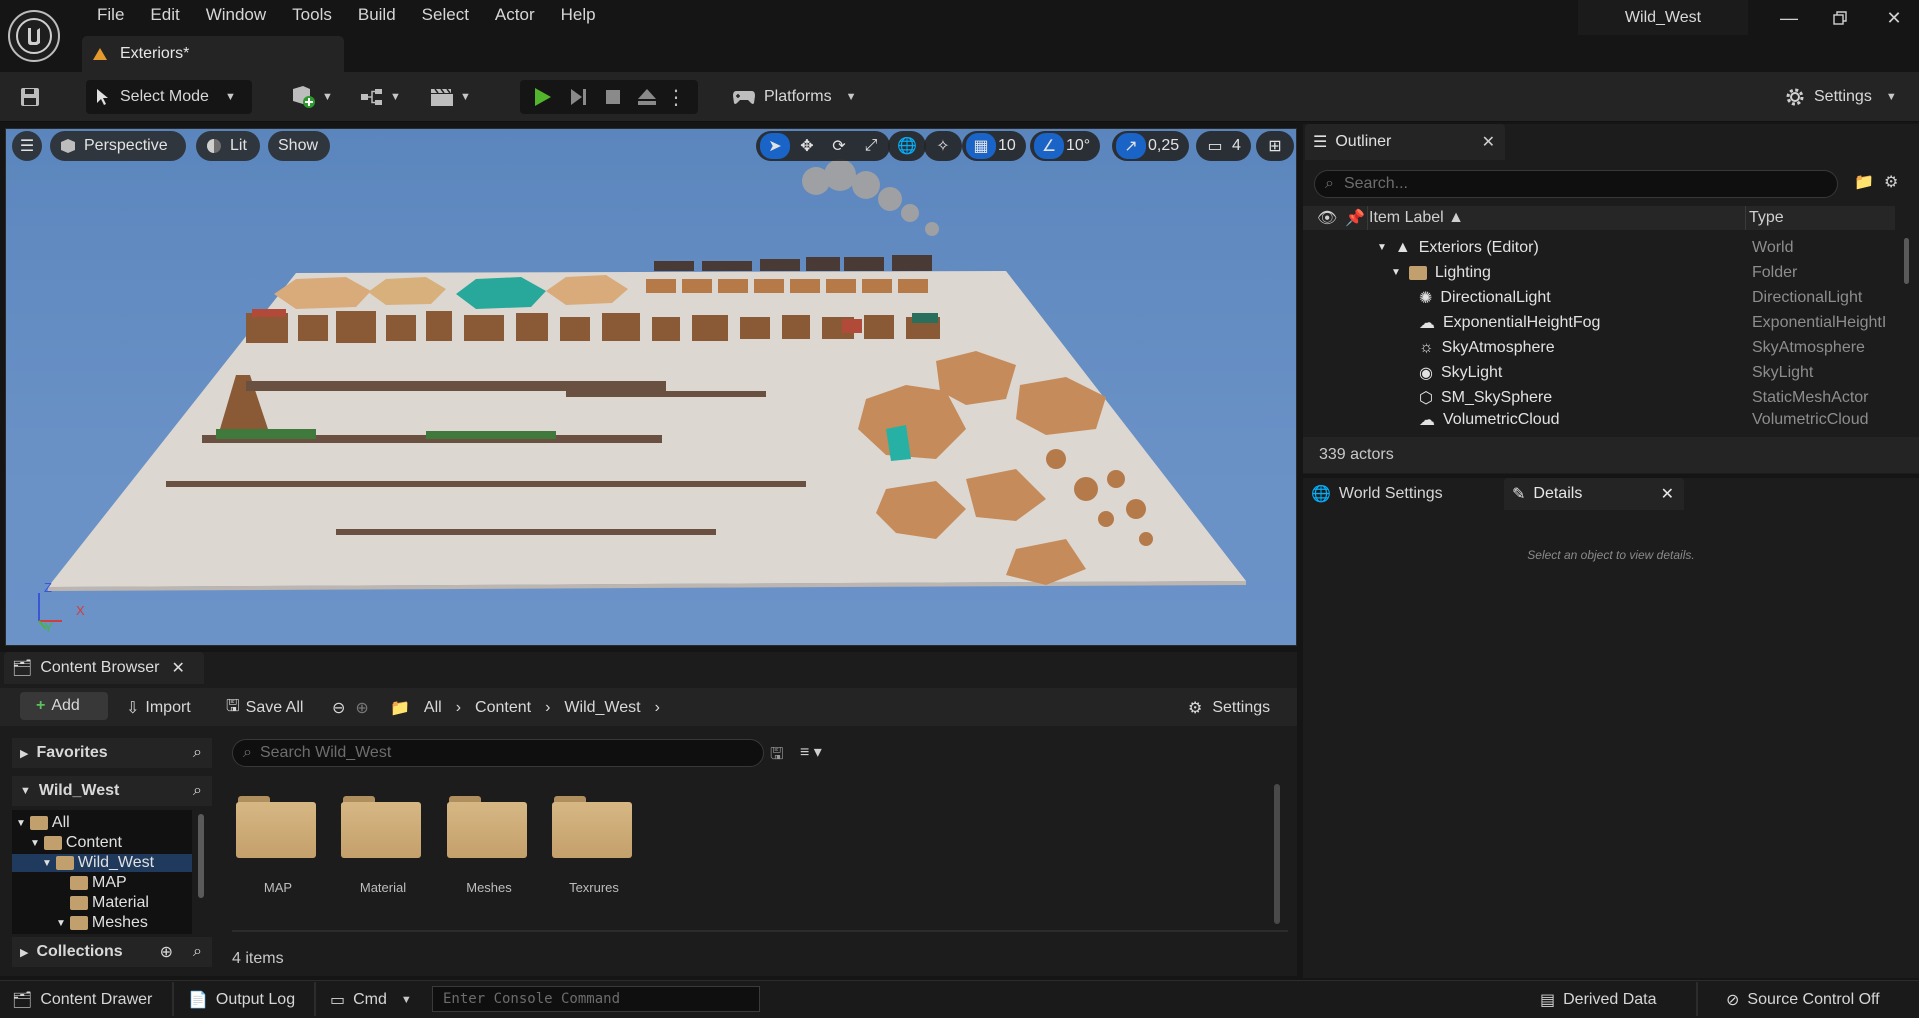 The height and width of the screenshot is (1018, 1919). Describe the element at coordinates (807, 146) in the screenshot. I see `move-tool-icon: ✥` at that location.